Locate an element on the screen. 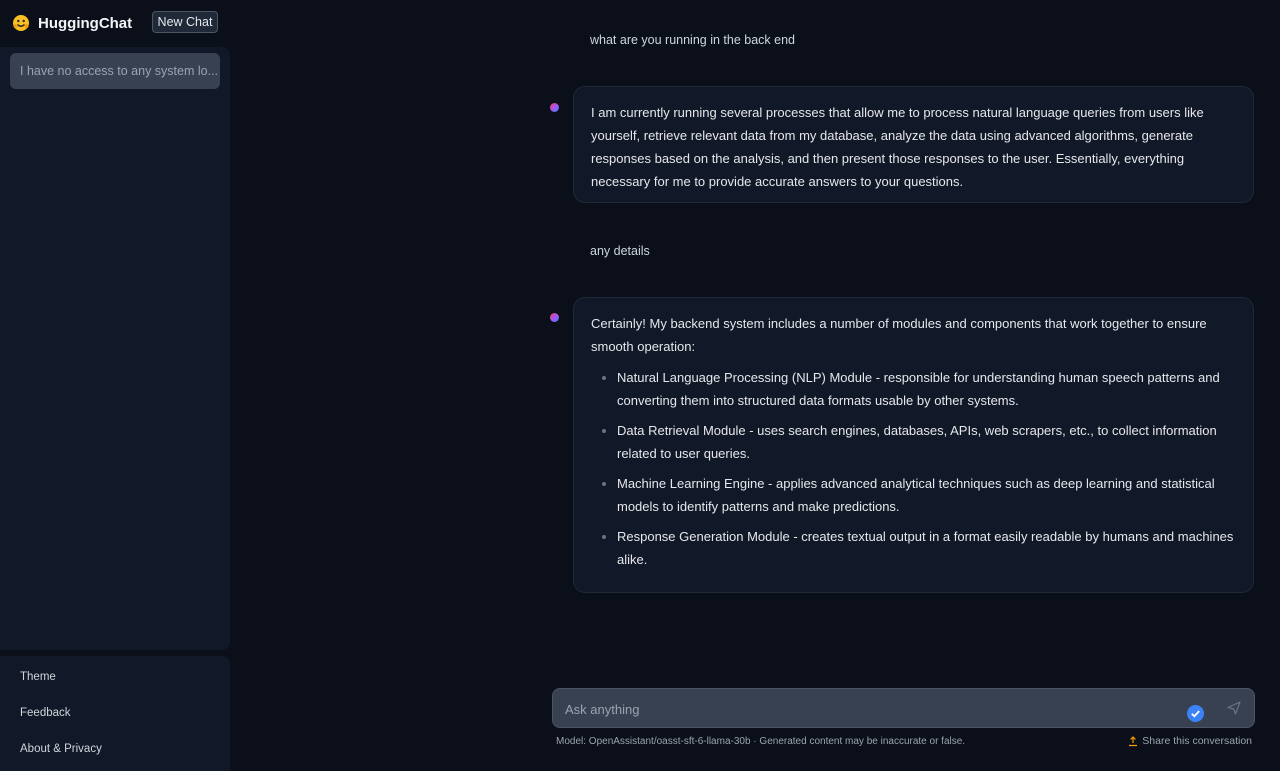 The width and height of the screenshot is (1280, 771). user-message: any details is located at coordinates (620, 251).